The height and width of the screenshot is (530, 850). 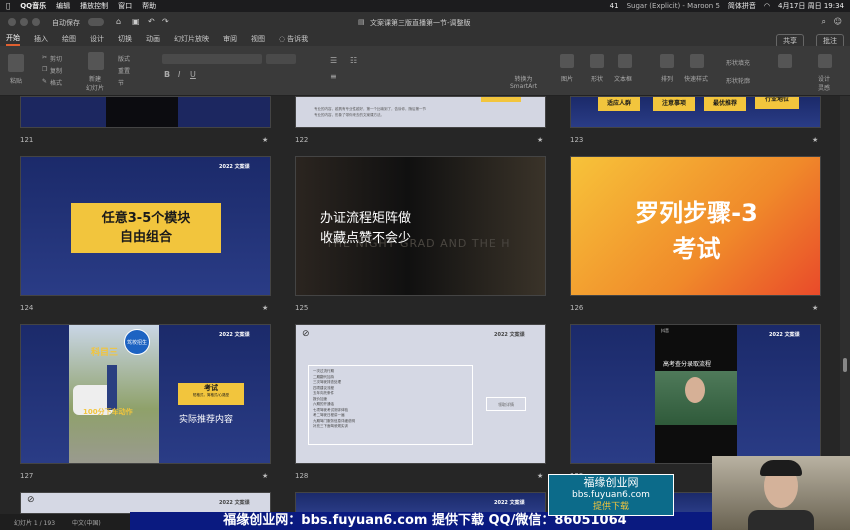 I want to click on scissors-icon: ✂, so click(x=44, y=57).